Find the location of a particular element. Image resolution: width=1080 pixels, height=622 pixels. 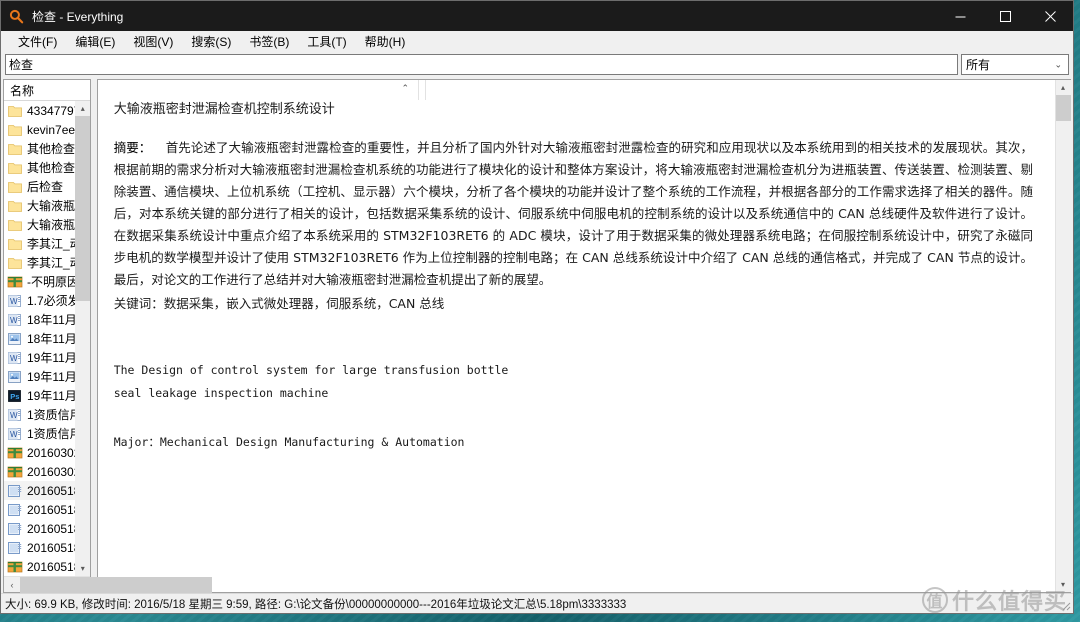

maximize-button is located at coordinates (1005, 16).